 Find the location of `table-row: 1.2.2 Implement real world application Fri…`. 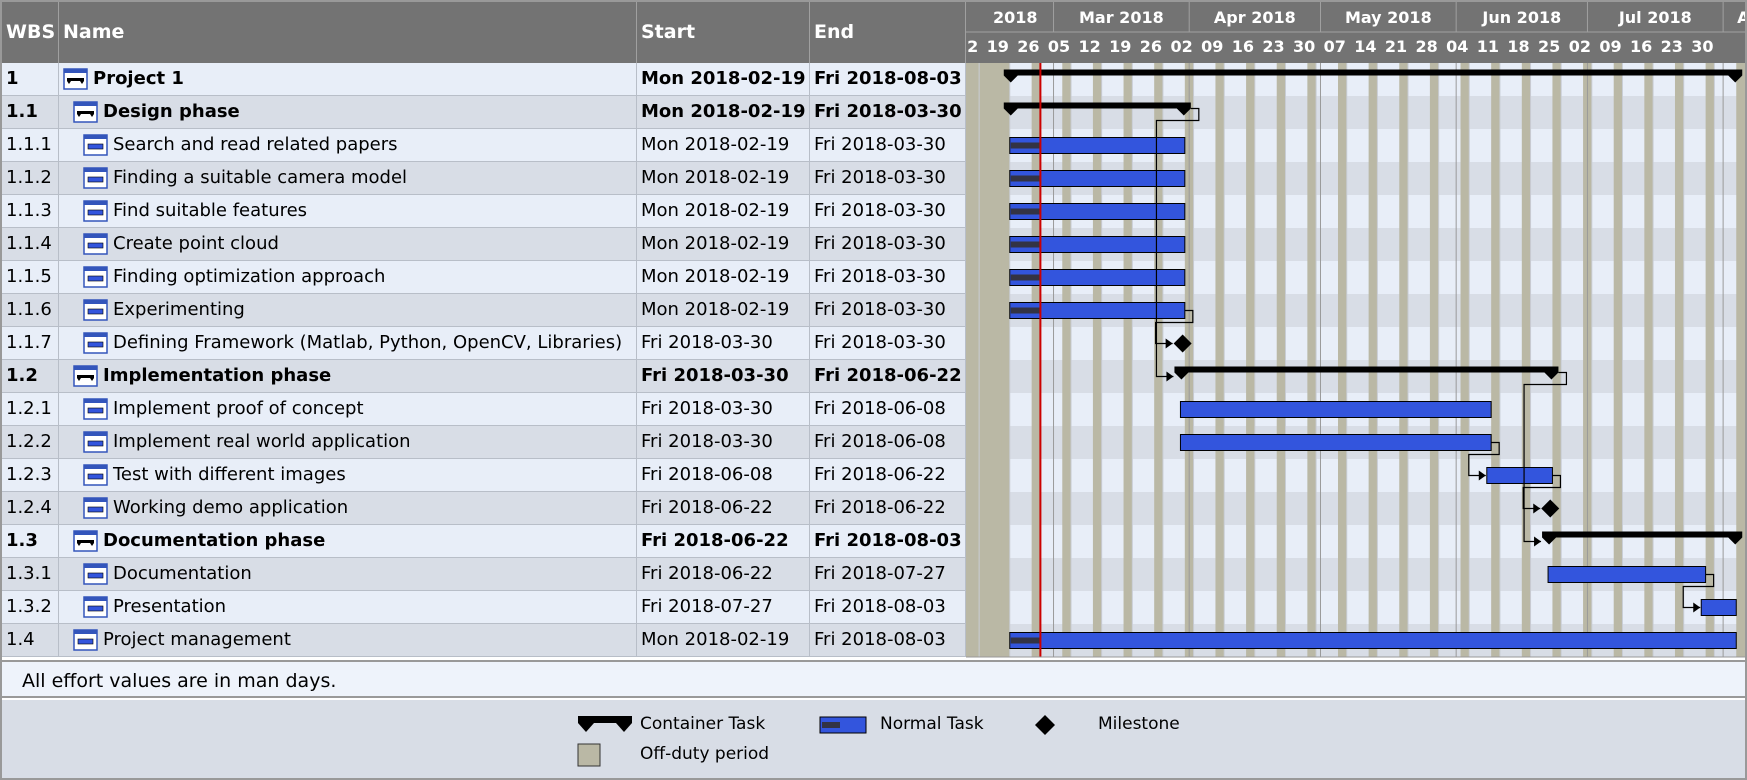

table-row: 1.2.2 Implement real world application Fri… is located at coordinates (484, 442).